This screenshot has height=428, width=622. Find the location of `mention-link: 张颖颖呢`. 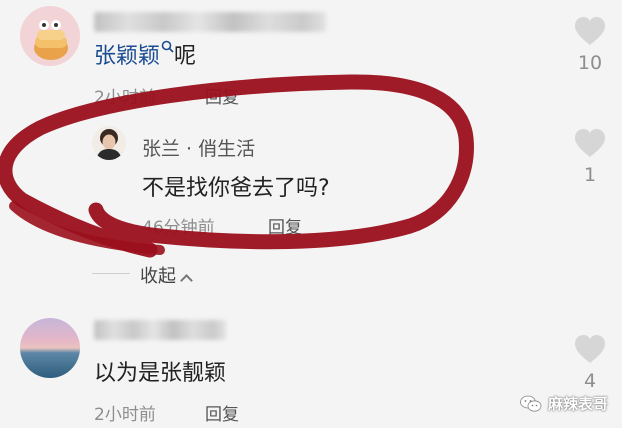

mention-link: 张颖颖呢 is located at coordinates (145, 54).